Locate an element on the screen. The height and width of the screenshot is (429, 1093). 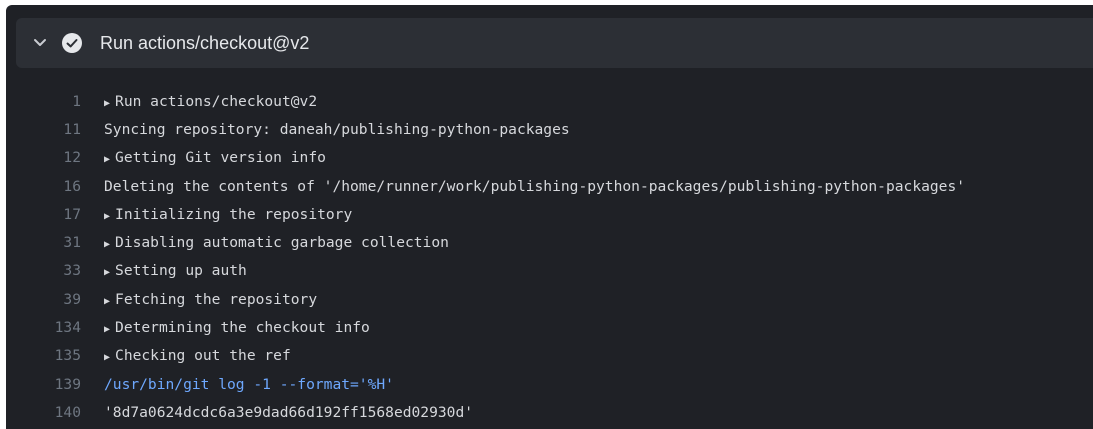
log-line-text: Run actions/checkout@v2 is located at coordinates (216, 101).